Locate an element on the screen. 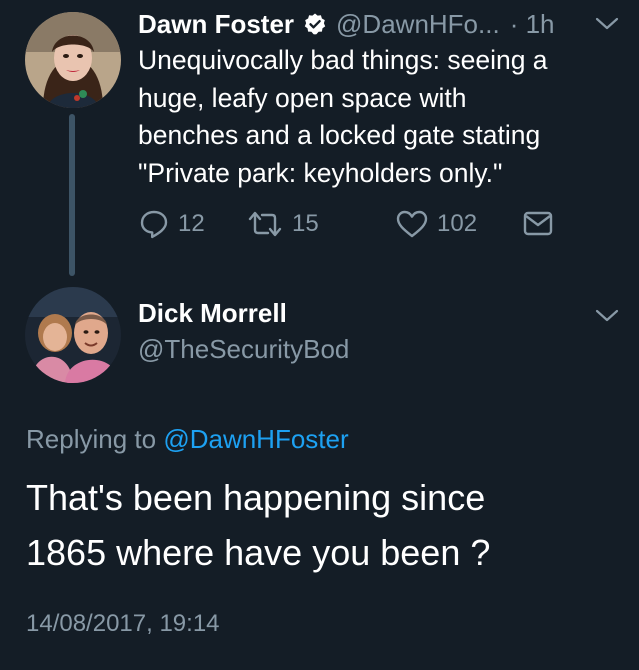  tweet-time: · 1h is located at coordinates (532, 23).